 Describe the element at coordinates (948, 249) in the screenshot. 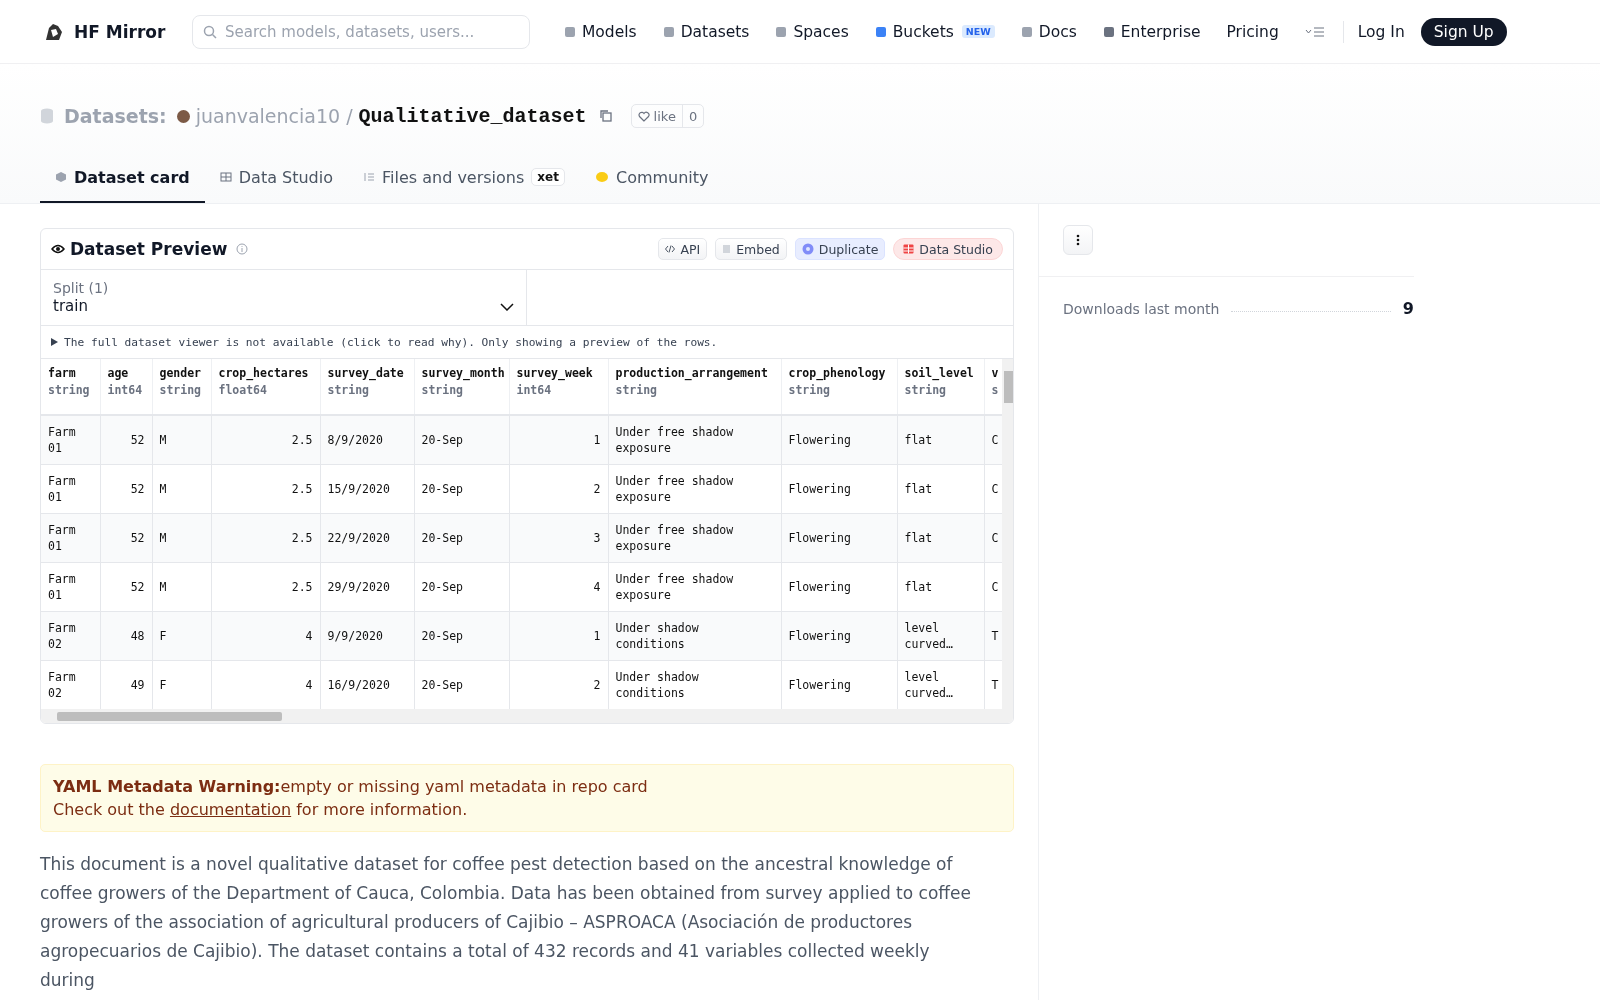

I see `action-button: Data Studio` at that location.